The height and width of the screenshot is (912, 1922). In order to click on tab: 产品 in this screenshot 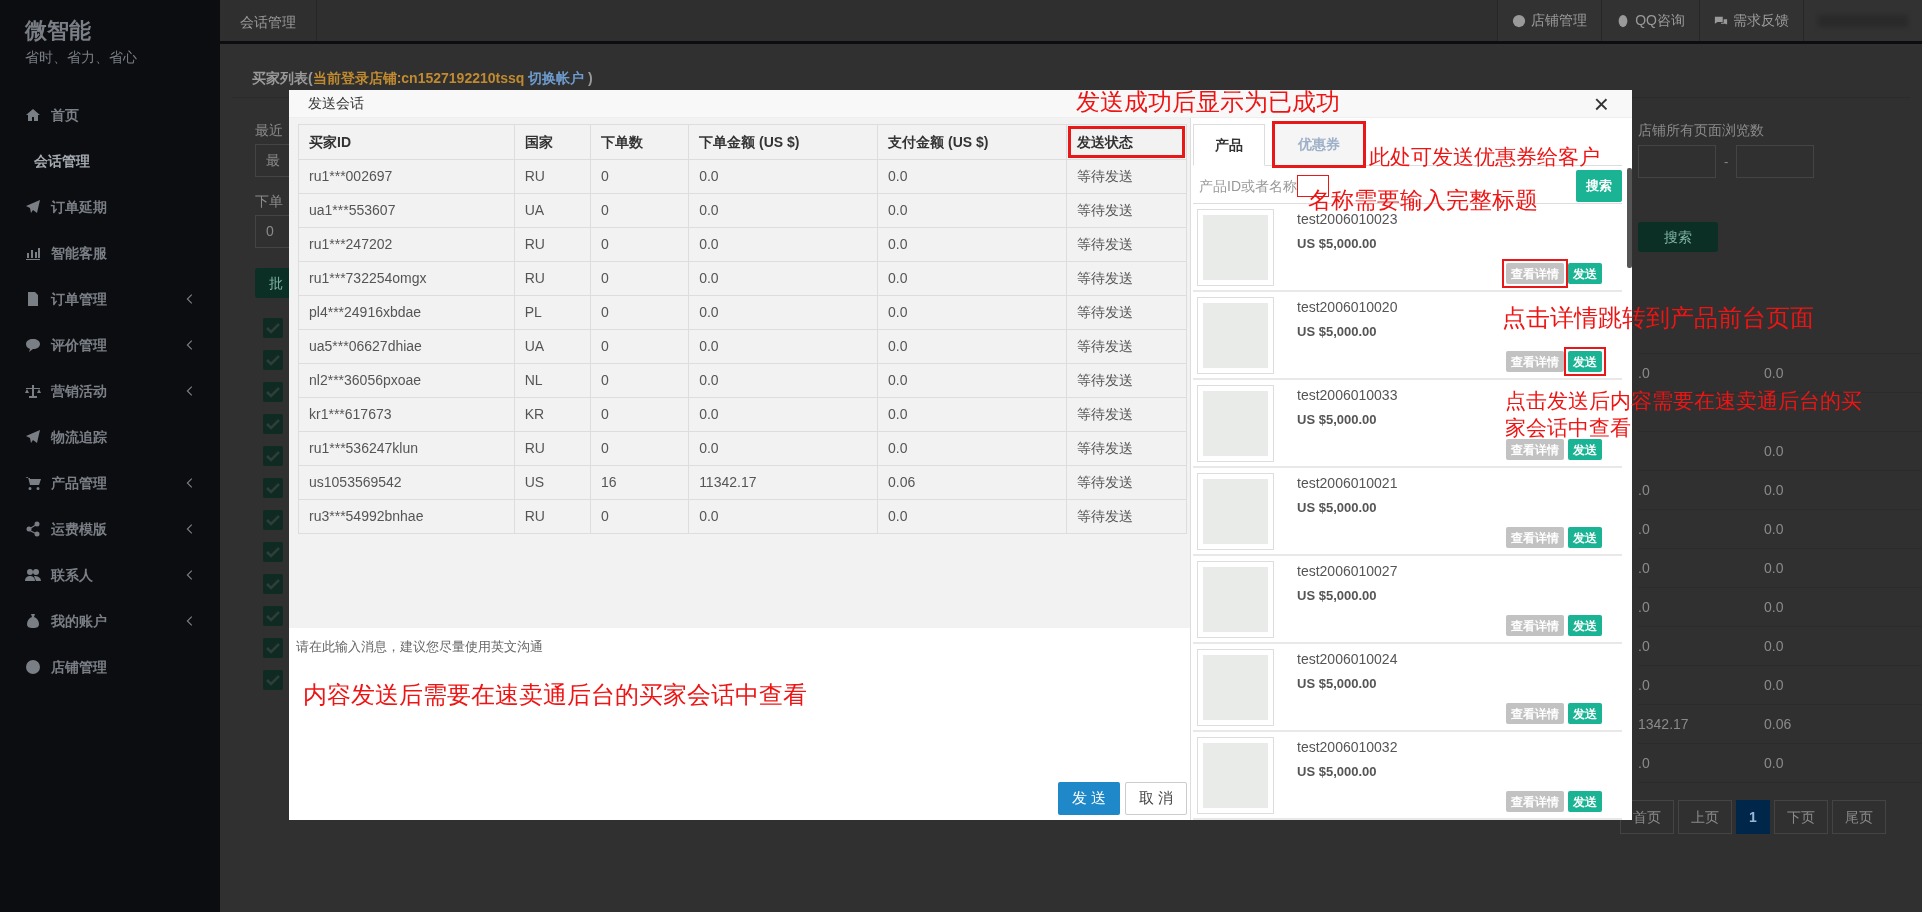, I will do `click(1229, 145)`.